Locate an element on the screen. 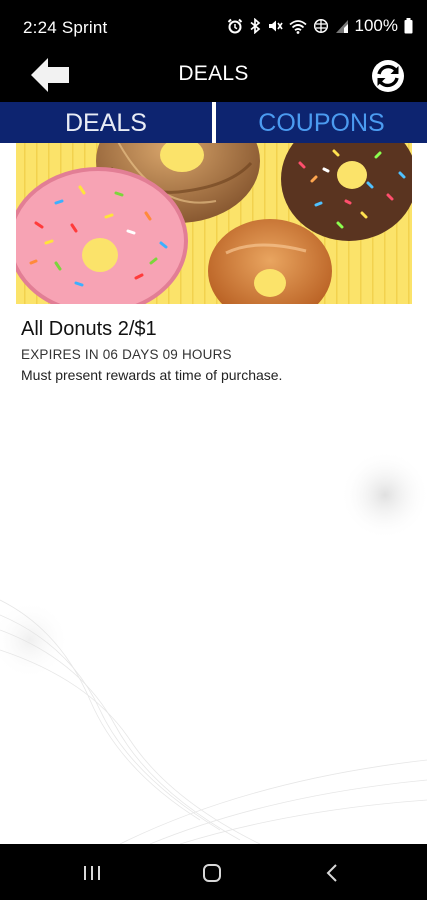  tab-deals: DEALS is located at coordinates (106, 122).